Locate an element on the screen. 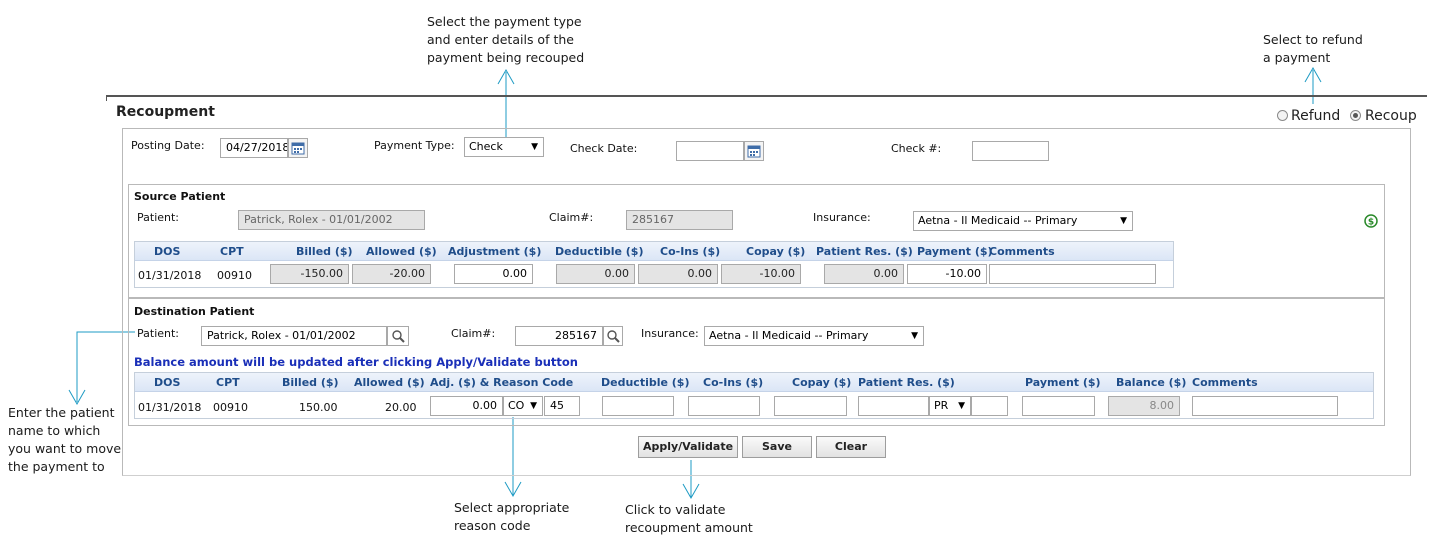  destination-claim-input: 285167 is located at coordinates (559, 336).